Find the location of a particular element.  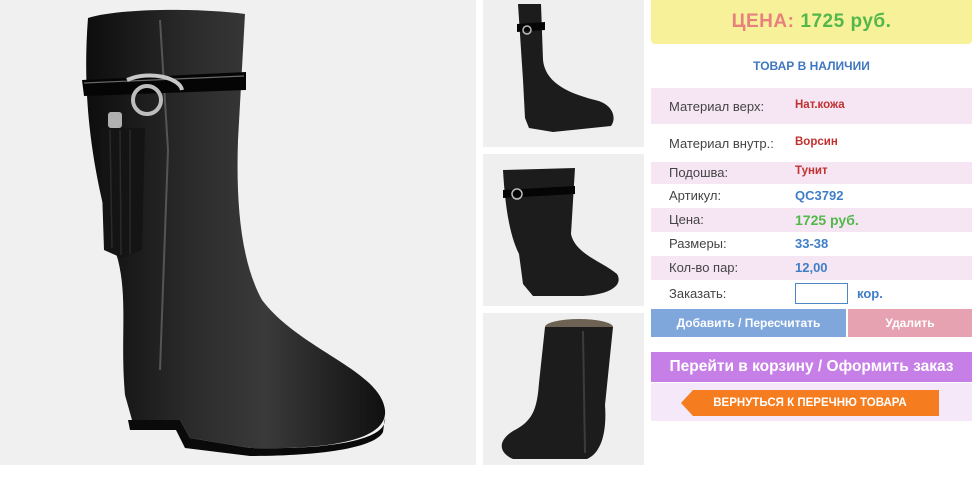

property-value: Нат.кожа is located at coordinates (820, 105).